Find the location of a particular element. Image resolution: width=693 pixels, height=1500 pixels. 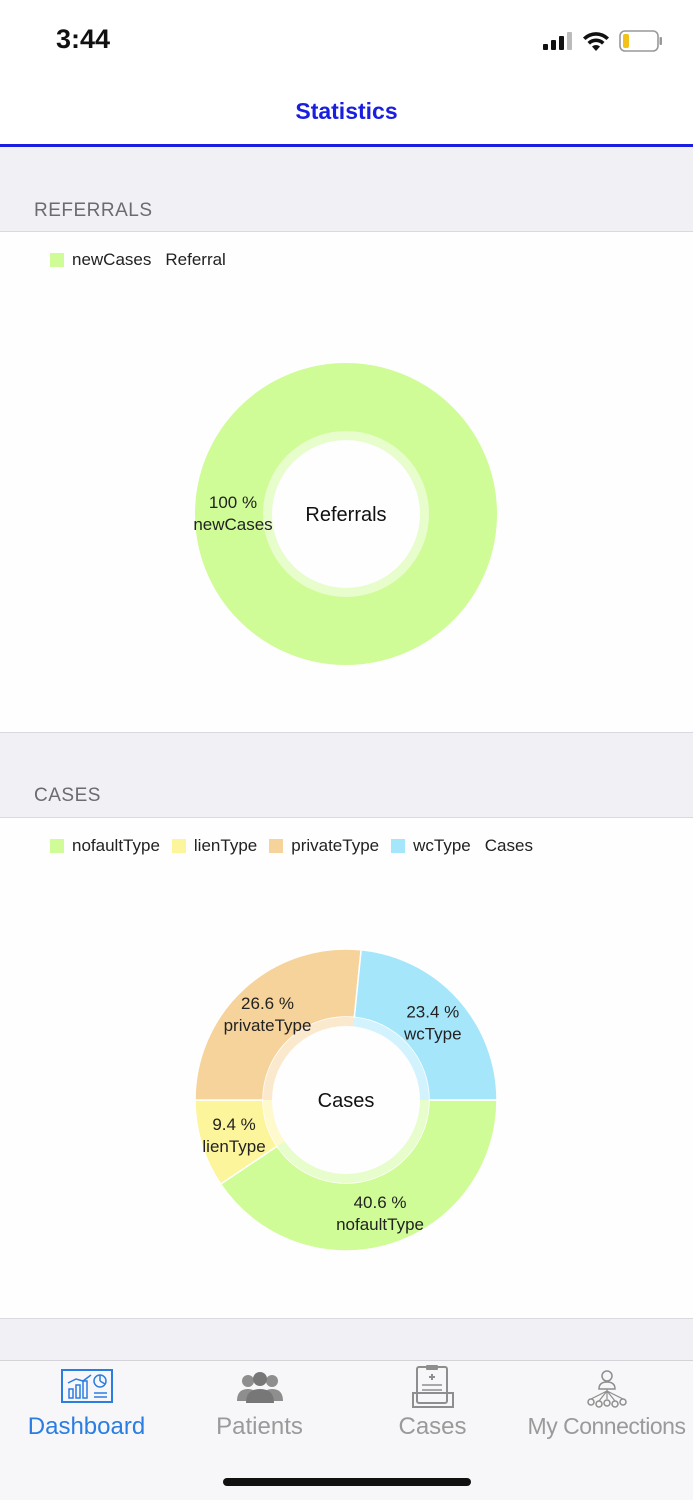

section-header-referrals: REFERRALS is located at coordinates (346, 190).